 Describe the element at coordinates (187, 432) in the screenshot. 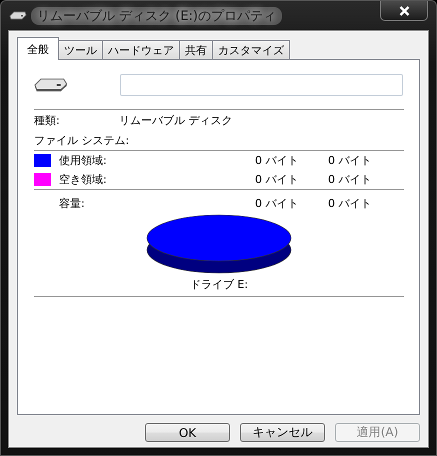

I see `dialog-button: OK` at that location.